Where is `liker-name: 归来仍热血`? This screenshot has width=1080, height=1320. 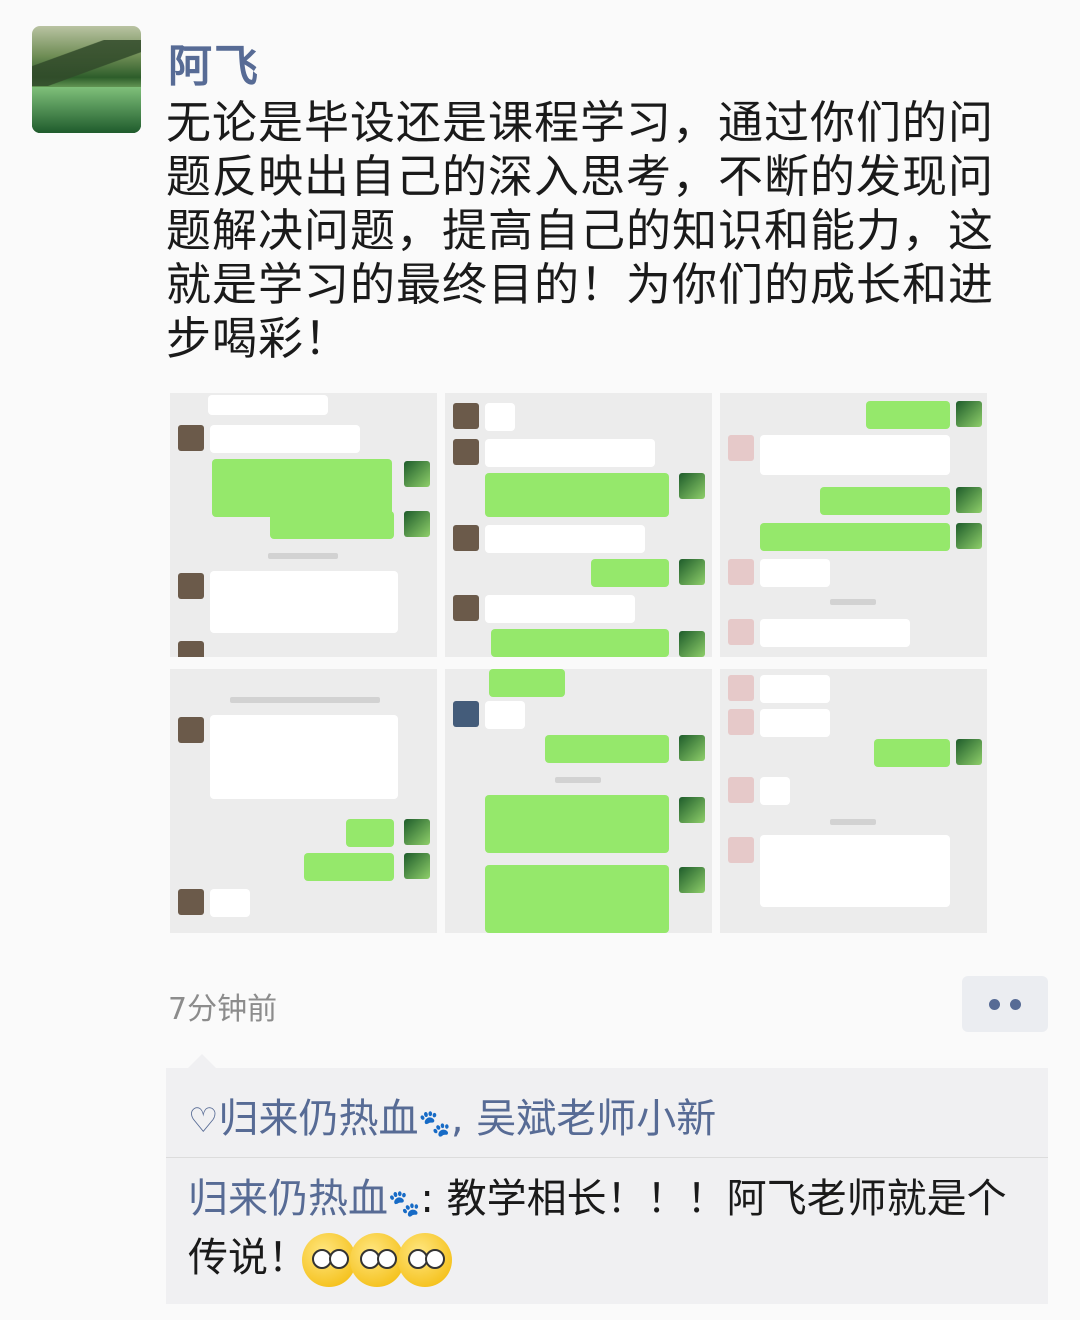
liker-name: 归来仍热血 is located at coordinates (318, 1119).